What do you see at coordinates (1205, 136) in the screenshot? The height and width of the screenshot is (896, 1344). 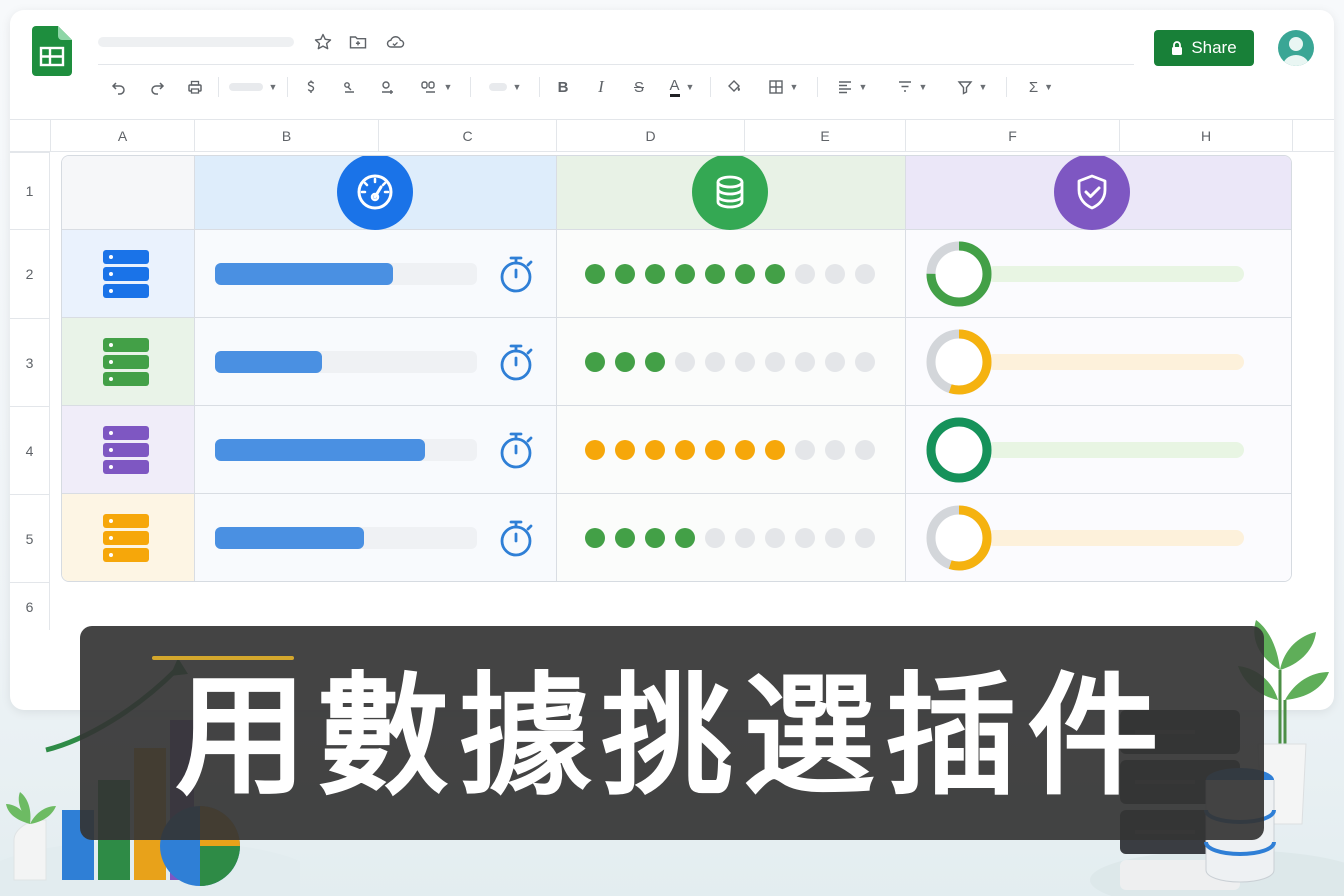 I see `column-header-h: H` at bounding box center [1205, 136].